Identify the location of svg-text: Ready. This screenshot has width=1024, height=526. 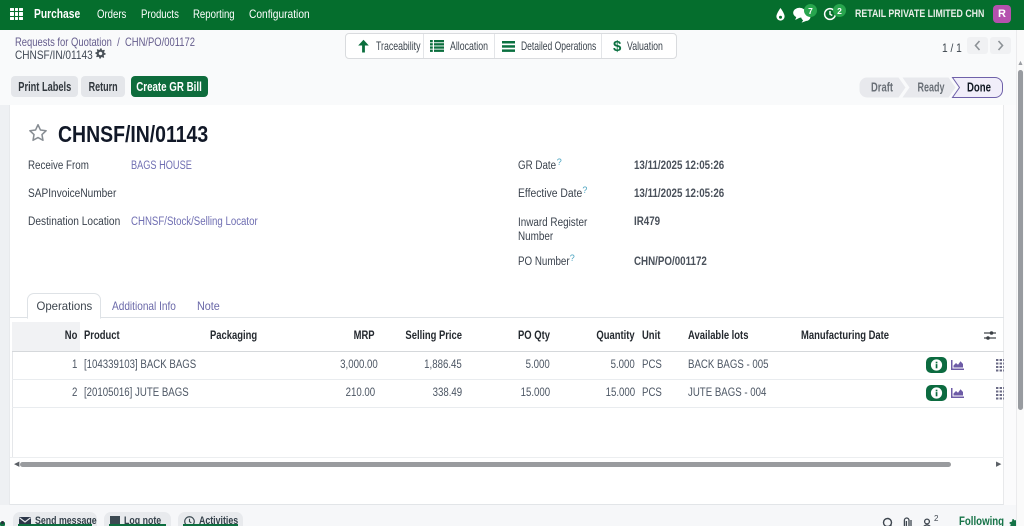
(931, 88).